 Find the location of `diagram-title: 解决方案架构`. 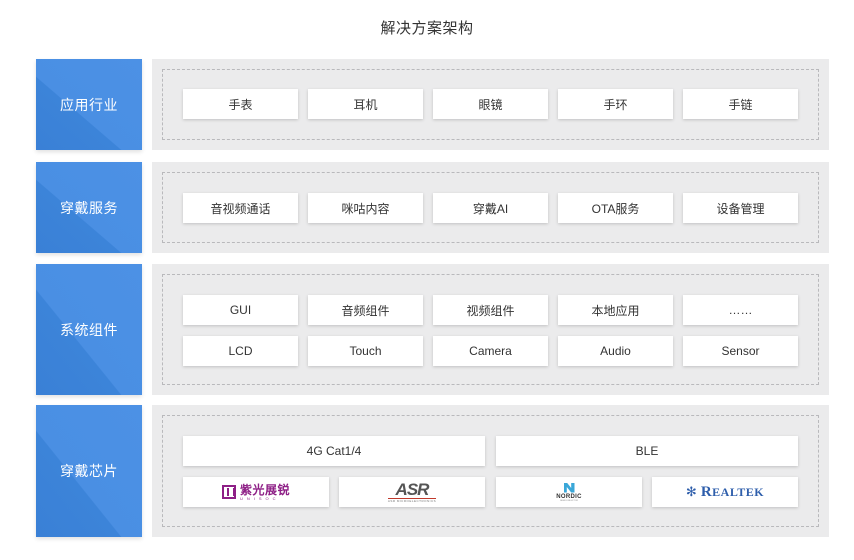

diagram-title: 解决方案架构 is located at coordinates (427, 28).